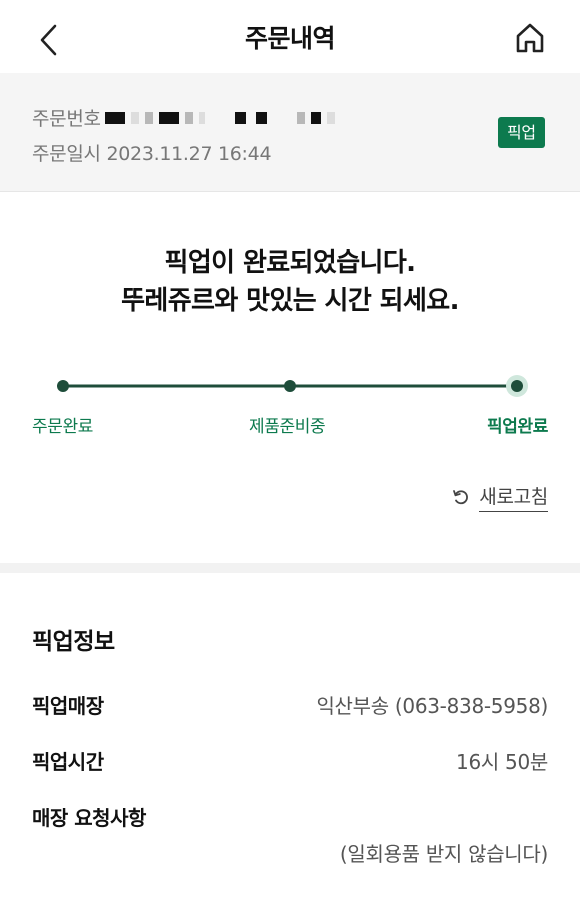 The width and height of the screenshot is (580, 902). What do you see at coordinates (89, 818) in the screenshot?
I see `store-request-label: 매장 요청사항` at bounding box center [89, 818].